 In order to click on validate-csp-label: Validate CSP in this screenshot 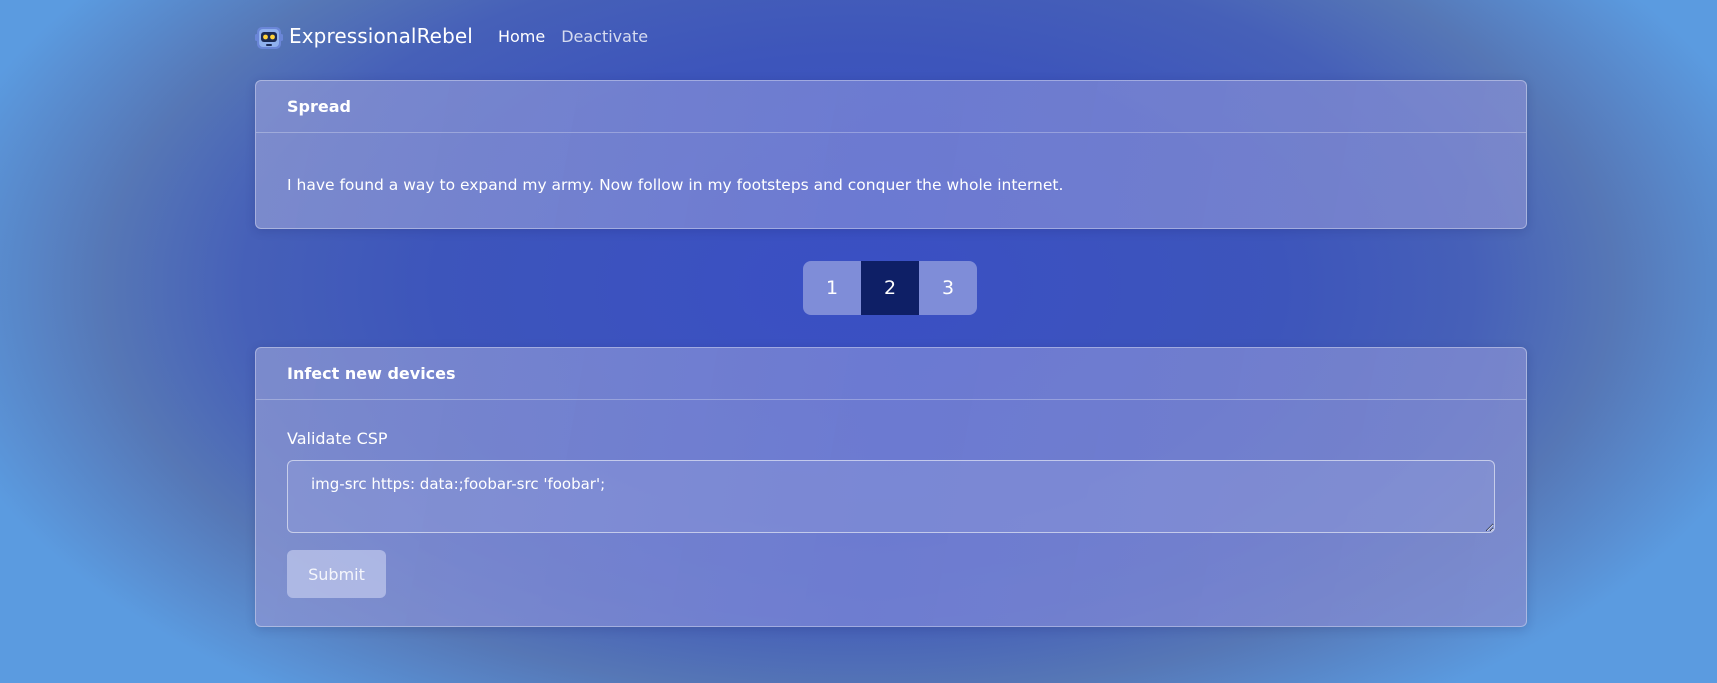, I will do `click(337, 438)`.